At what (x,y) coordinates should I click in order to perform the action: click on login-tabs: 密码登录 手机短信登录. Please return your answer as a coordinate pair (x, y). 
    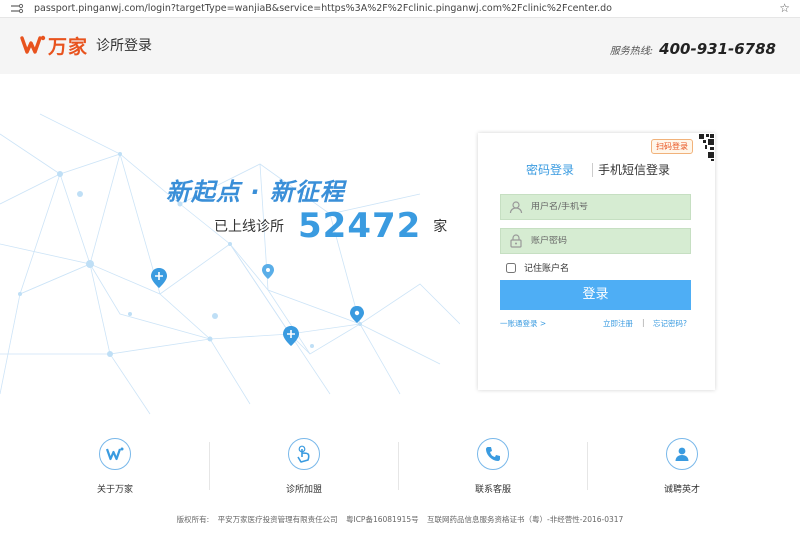
    Looking at the image, I should click on (596, 171).